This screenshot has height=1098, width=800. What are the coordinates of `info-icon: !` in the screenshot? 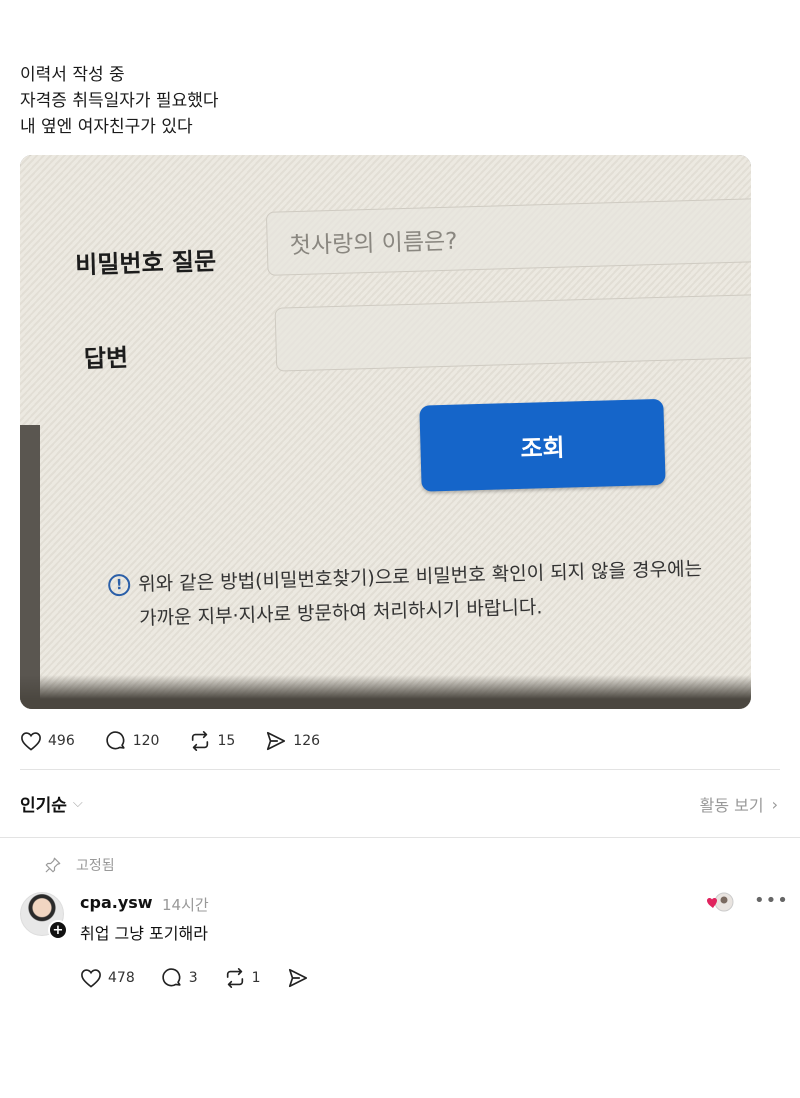 It's located at (119, 585).